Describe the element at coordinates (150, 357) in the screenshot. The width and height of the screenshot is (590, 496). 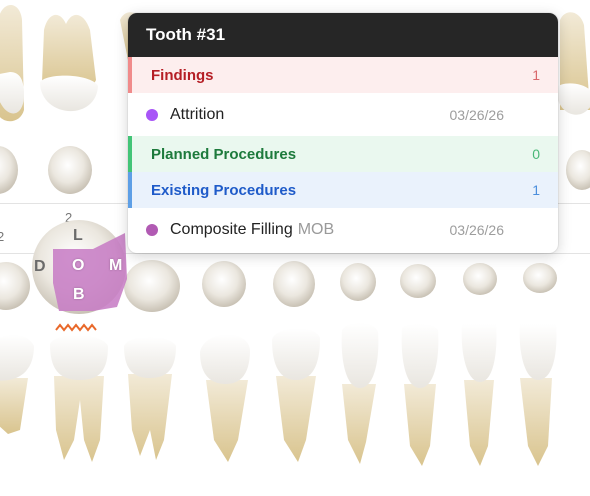
I see `tooth-lower-3-crown` at that location.